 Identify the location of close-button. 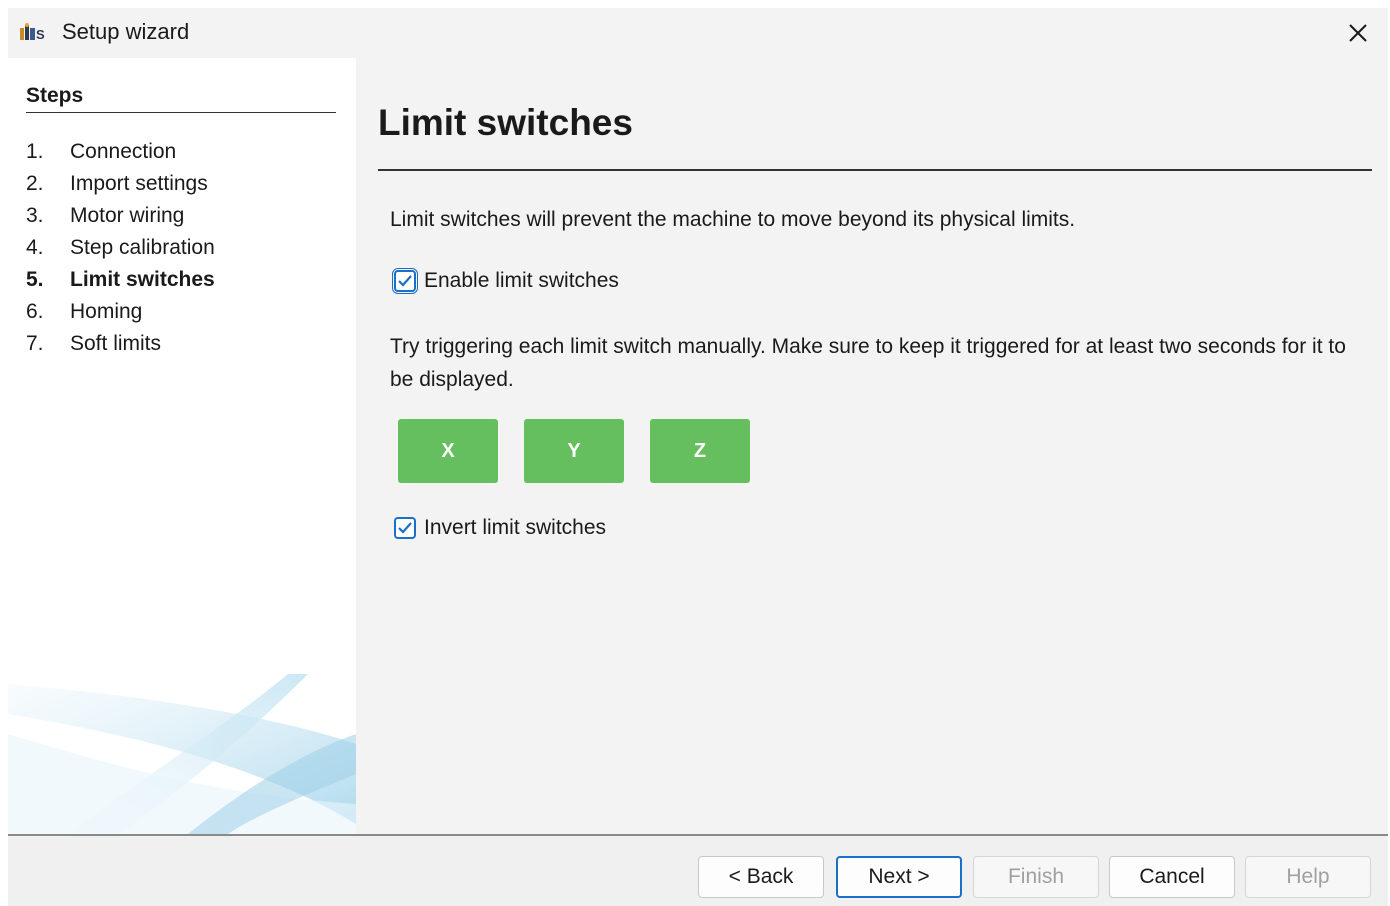
(1358, 33).